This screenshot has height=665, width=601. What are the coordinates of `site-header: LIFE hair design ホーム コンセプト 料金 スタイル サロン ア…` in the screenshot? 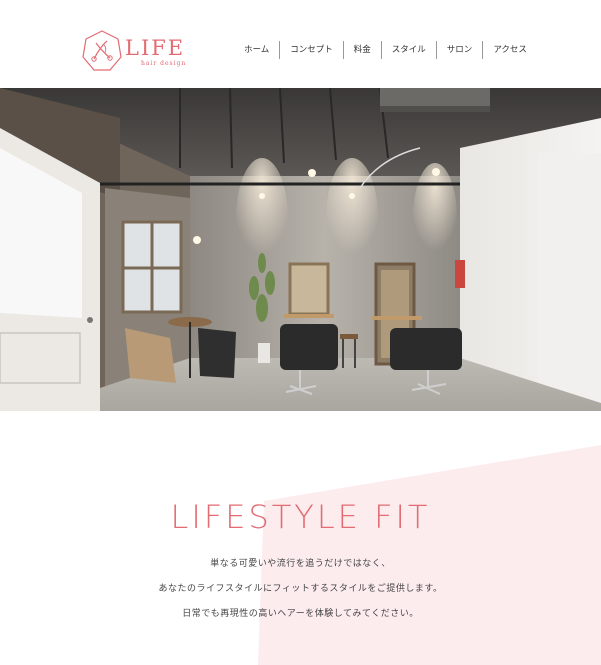 It's located at (300, 44).